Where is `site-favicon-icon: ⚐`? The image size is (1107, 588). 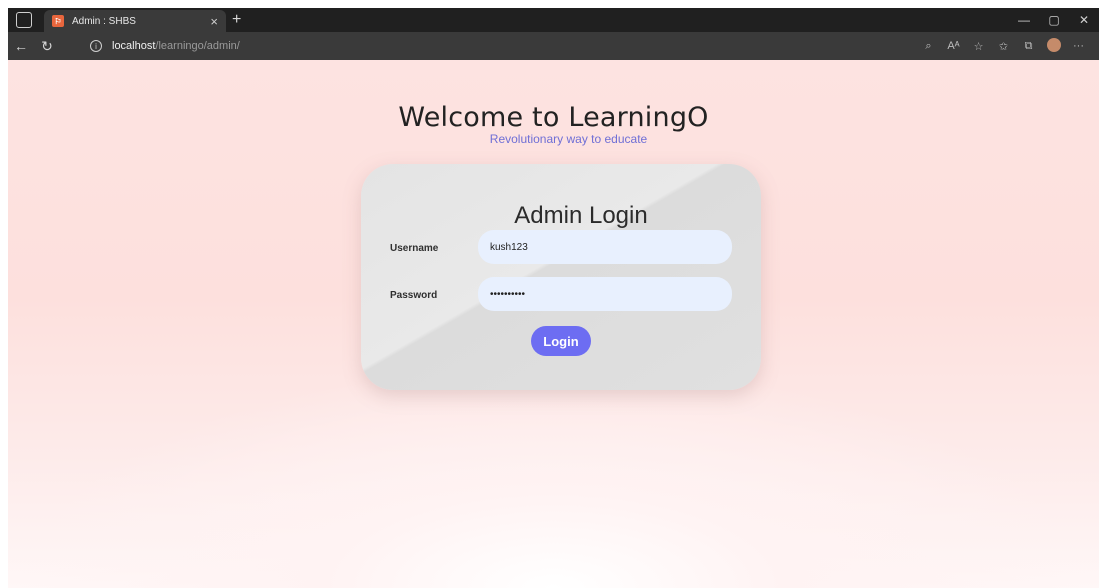 site-favicon-icon: ⚐ is located at coordinates (58, 21).